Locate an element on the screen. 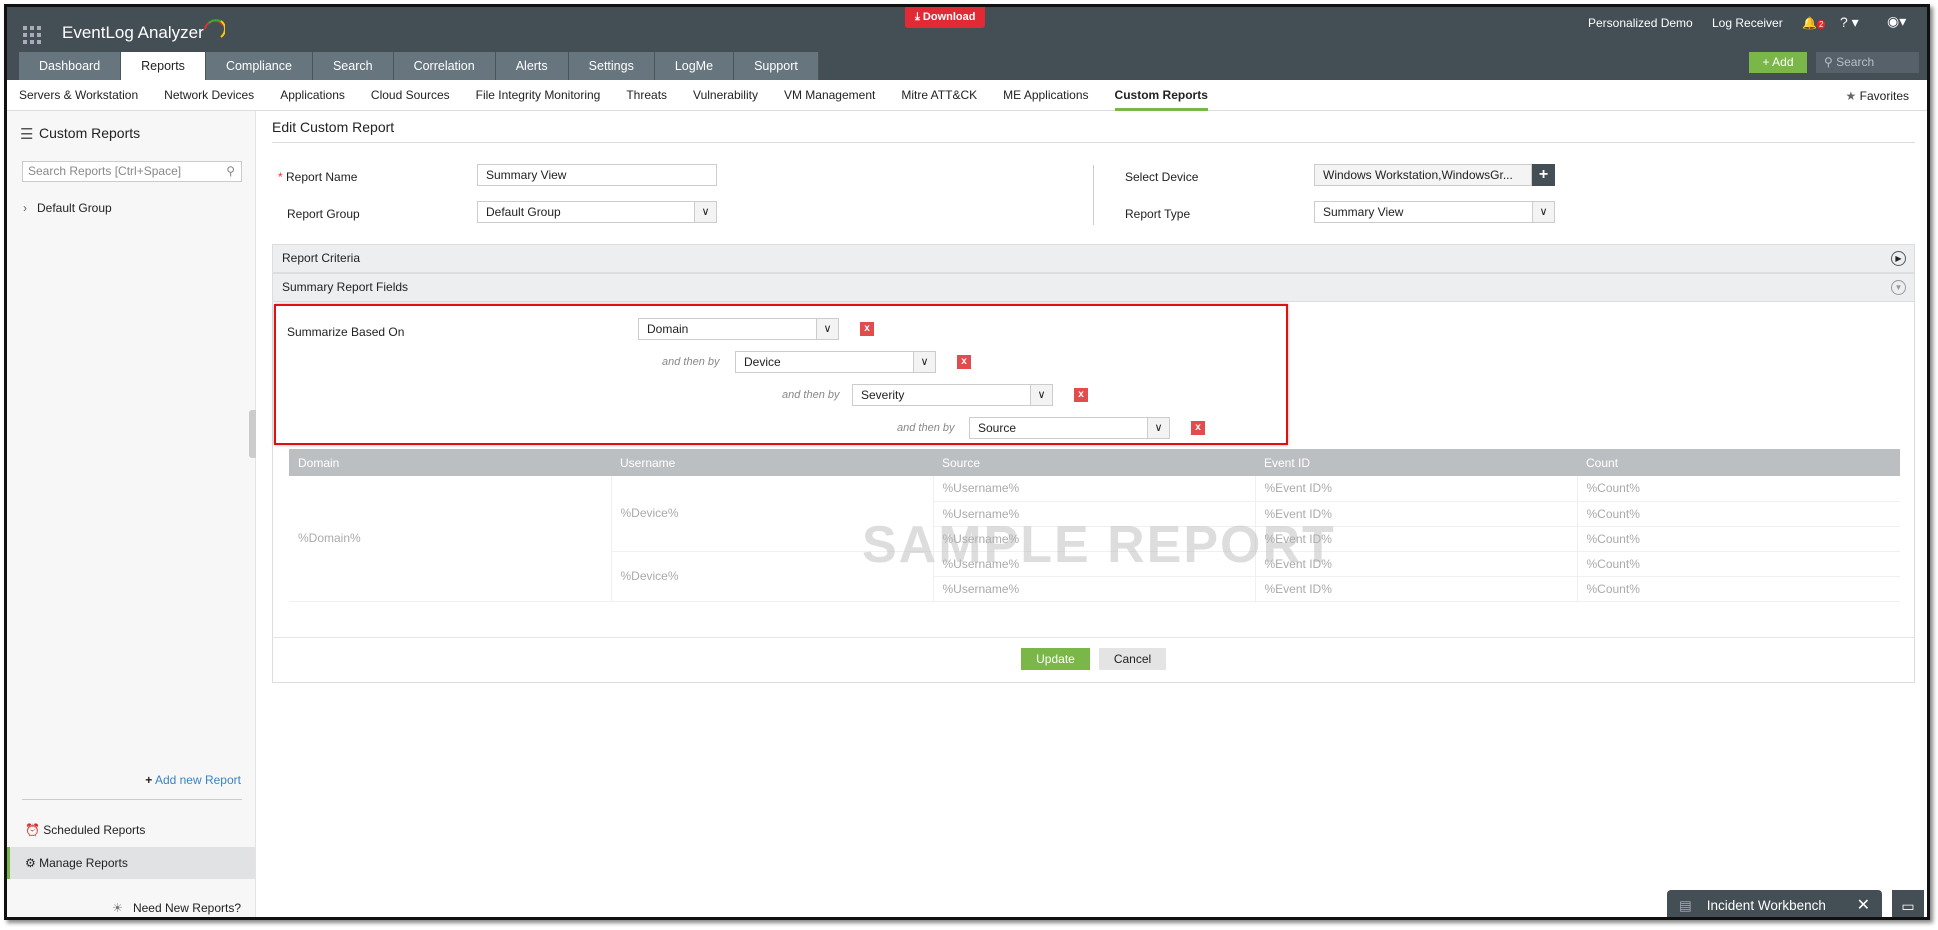 This screenshot has height=930, width=1938. cancel-button: Cancel is located at coordinates (1132, 659).